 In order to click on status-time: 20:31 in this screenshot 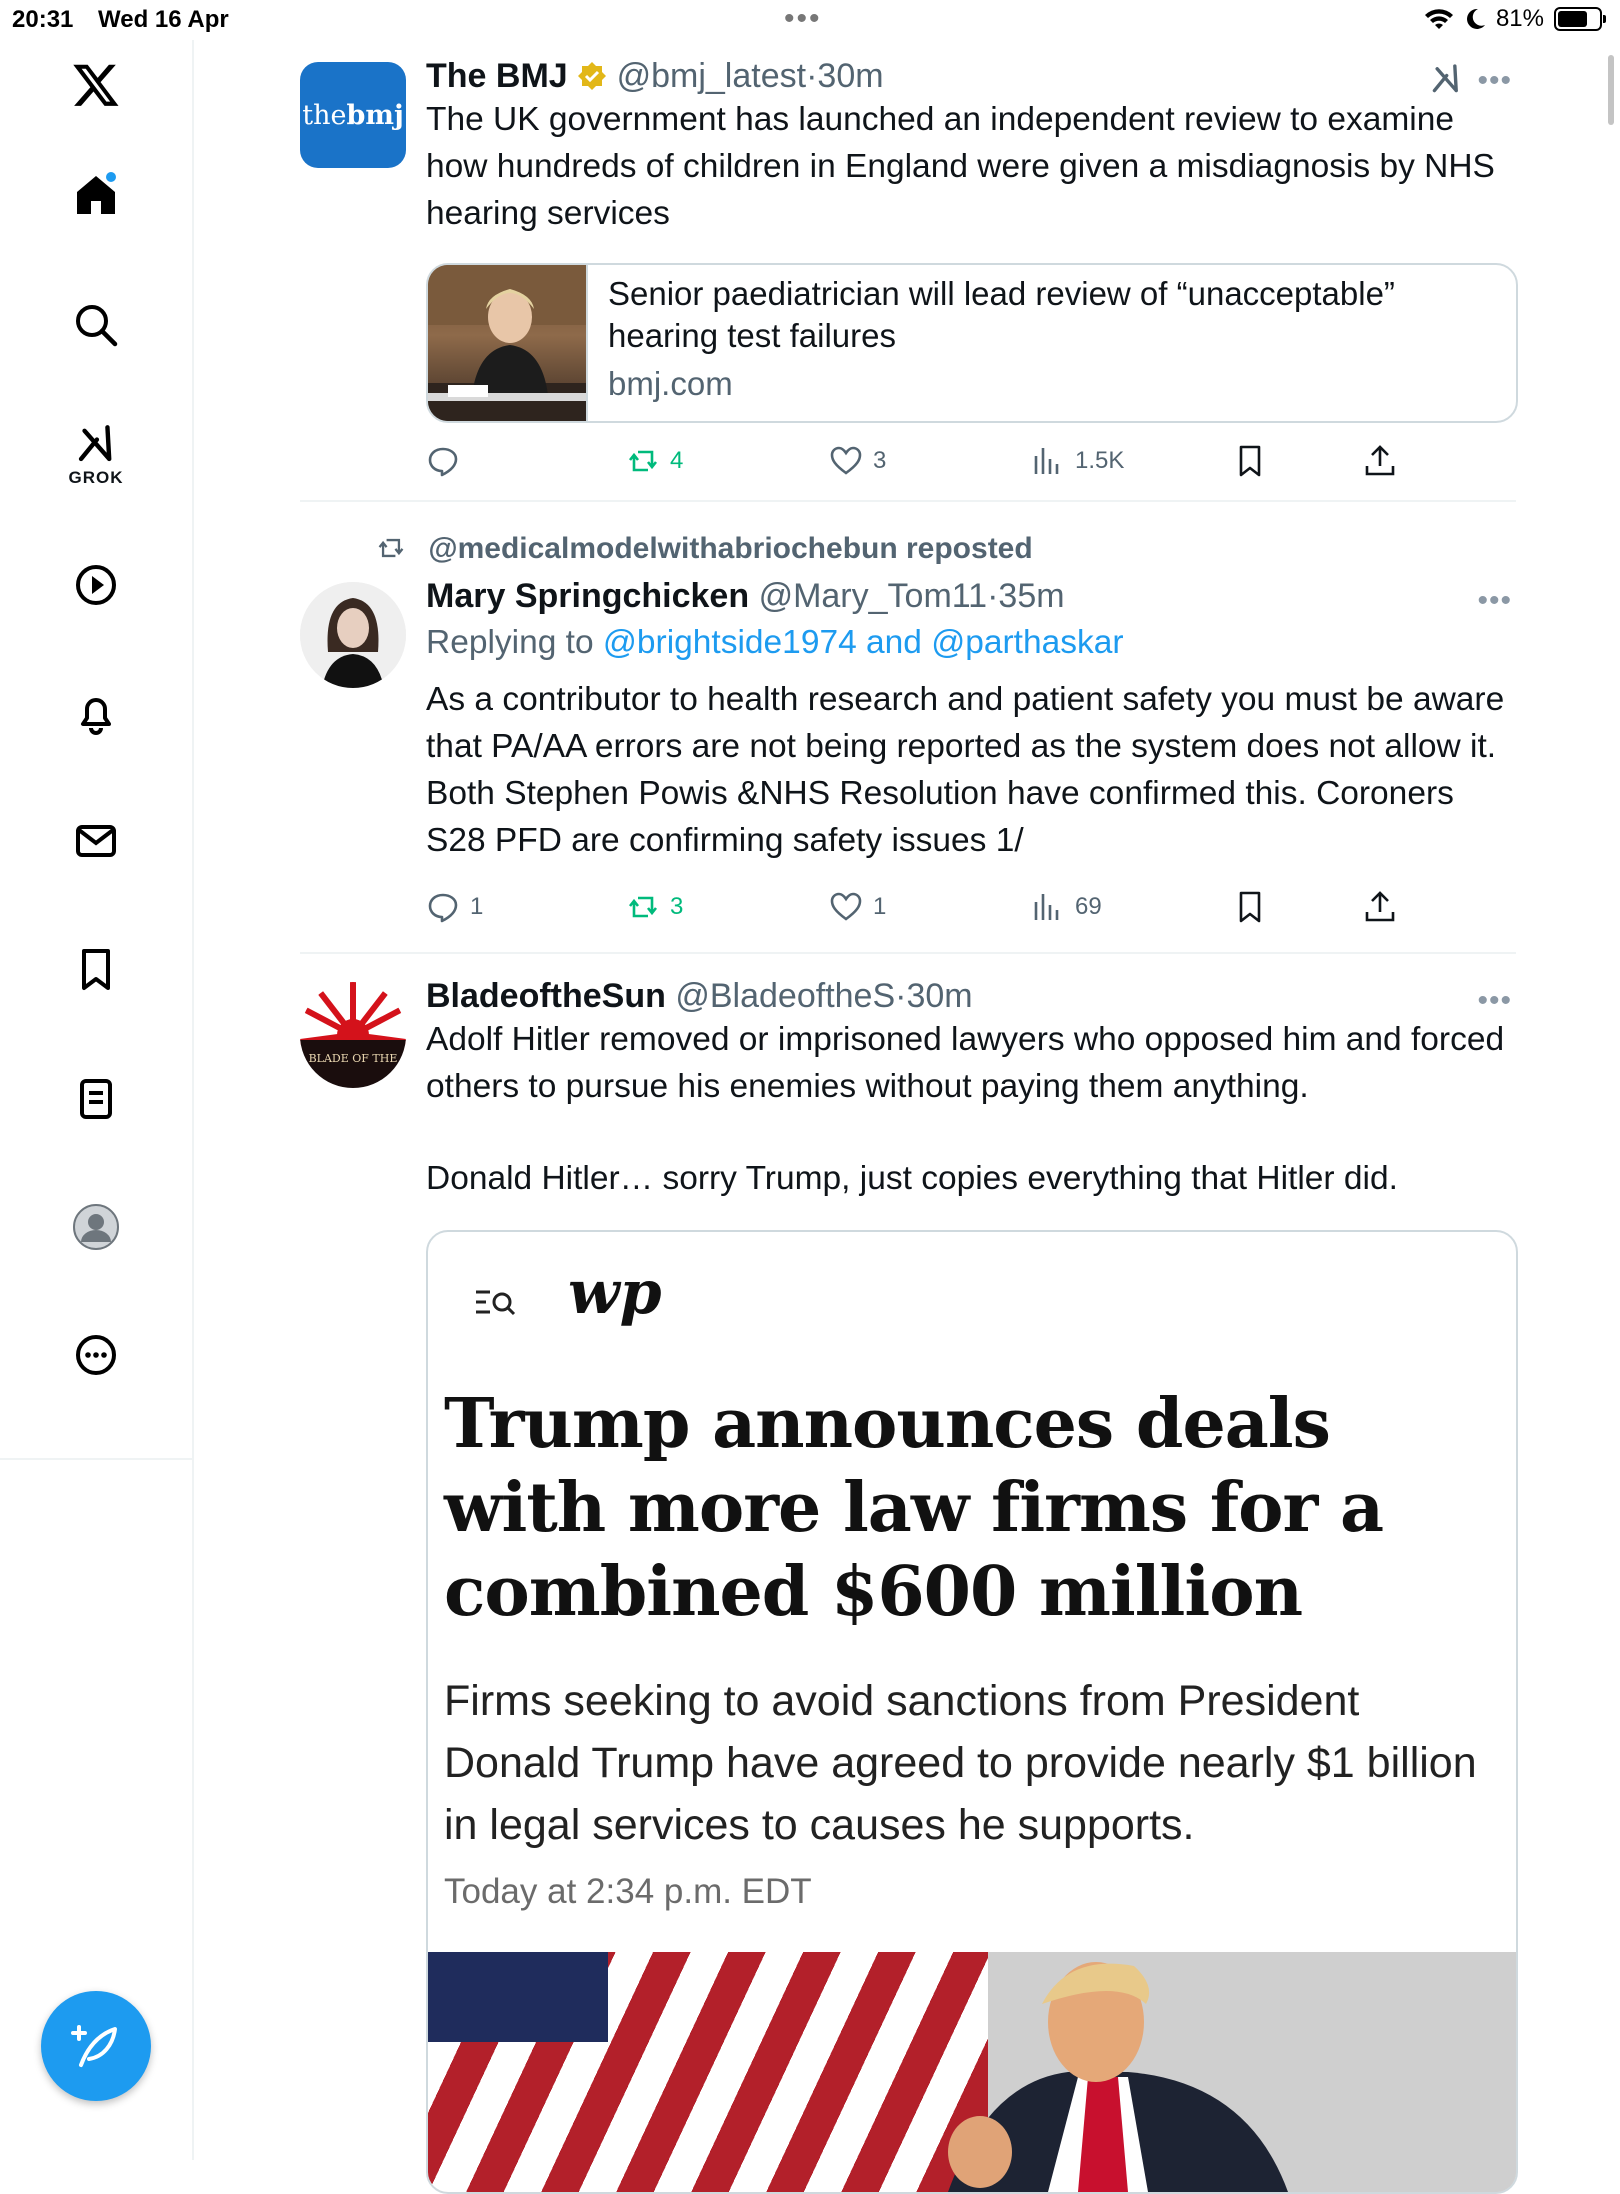, I will do `click(43, 19)`.